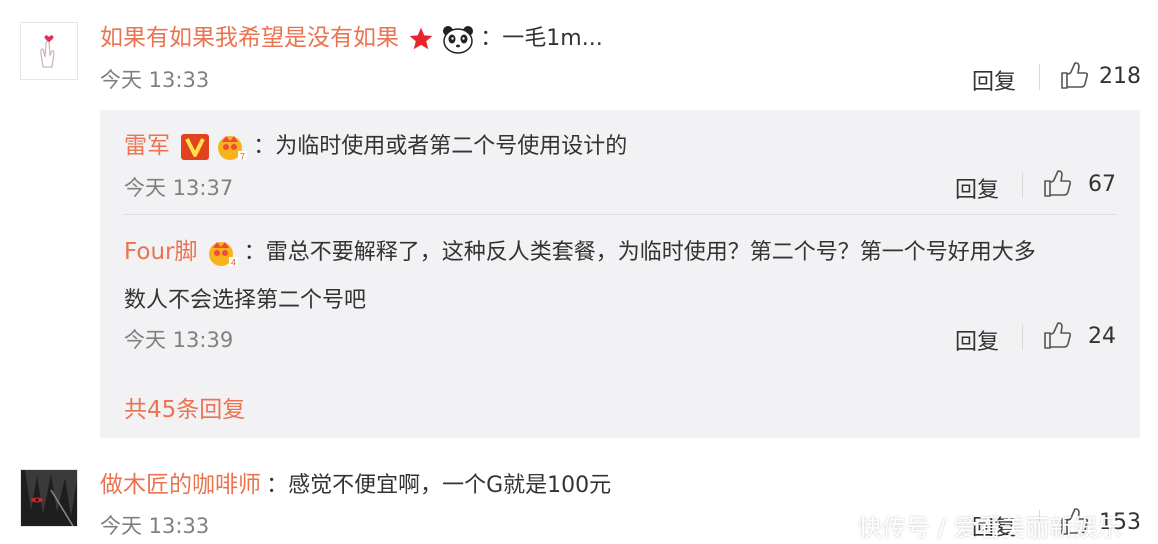 This screenshot has height=544, width=1158. I want to click on reply-text: ：为临时使用或者第二个号使用设计的, so click(440, 146).